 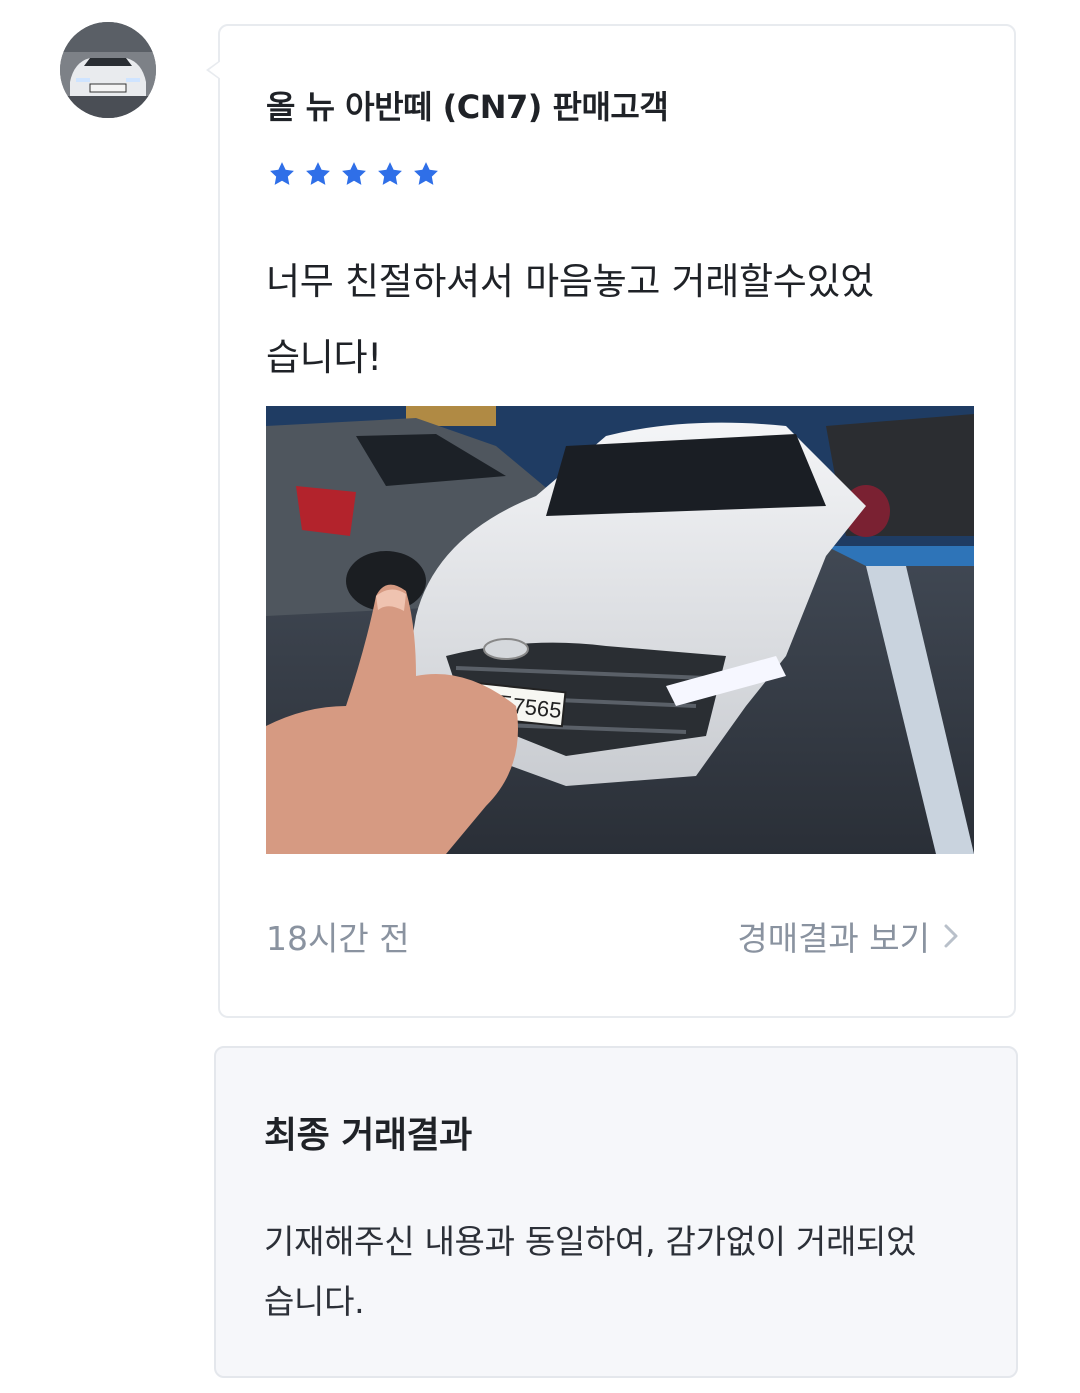 I want to click on star-rating, so click(x=354, y=174).